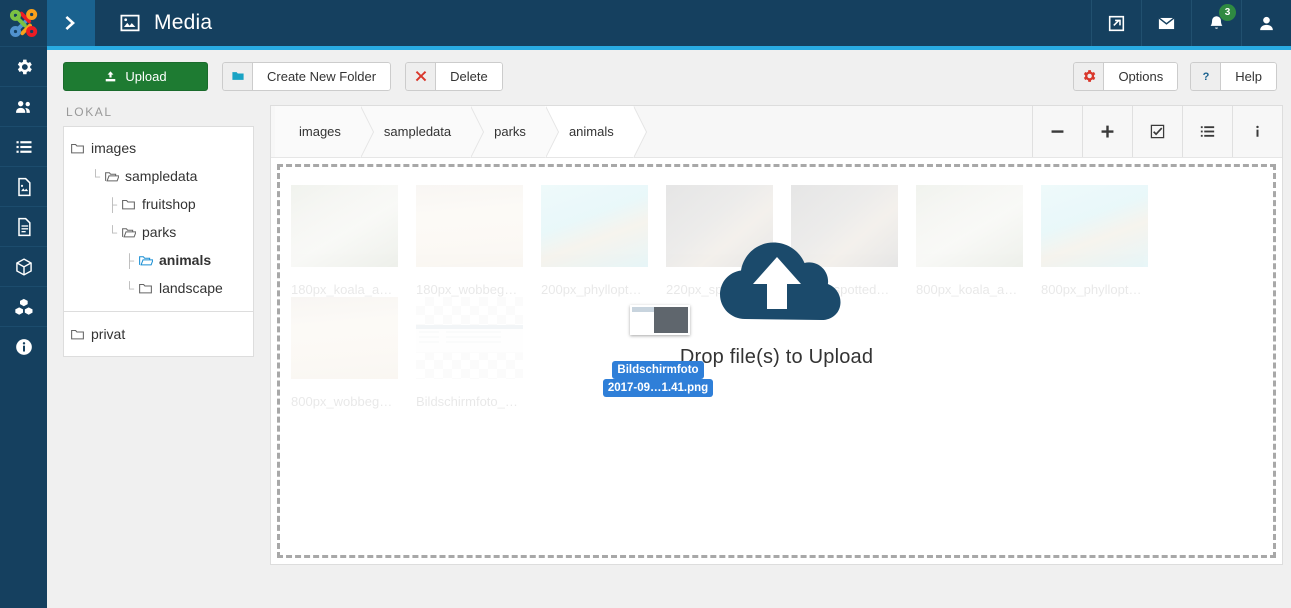 Image resolution: width=1291 pixels, height=608 pixels. I want to click on sidebar-item-extensions, so click(23, 306).